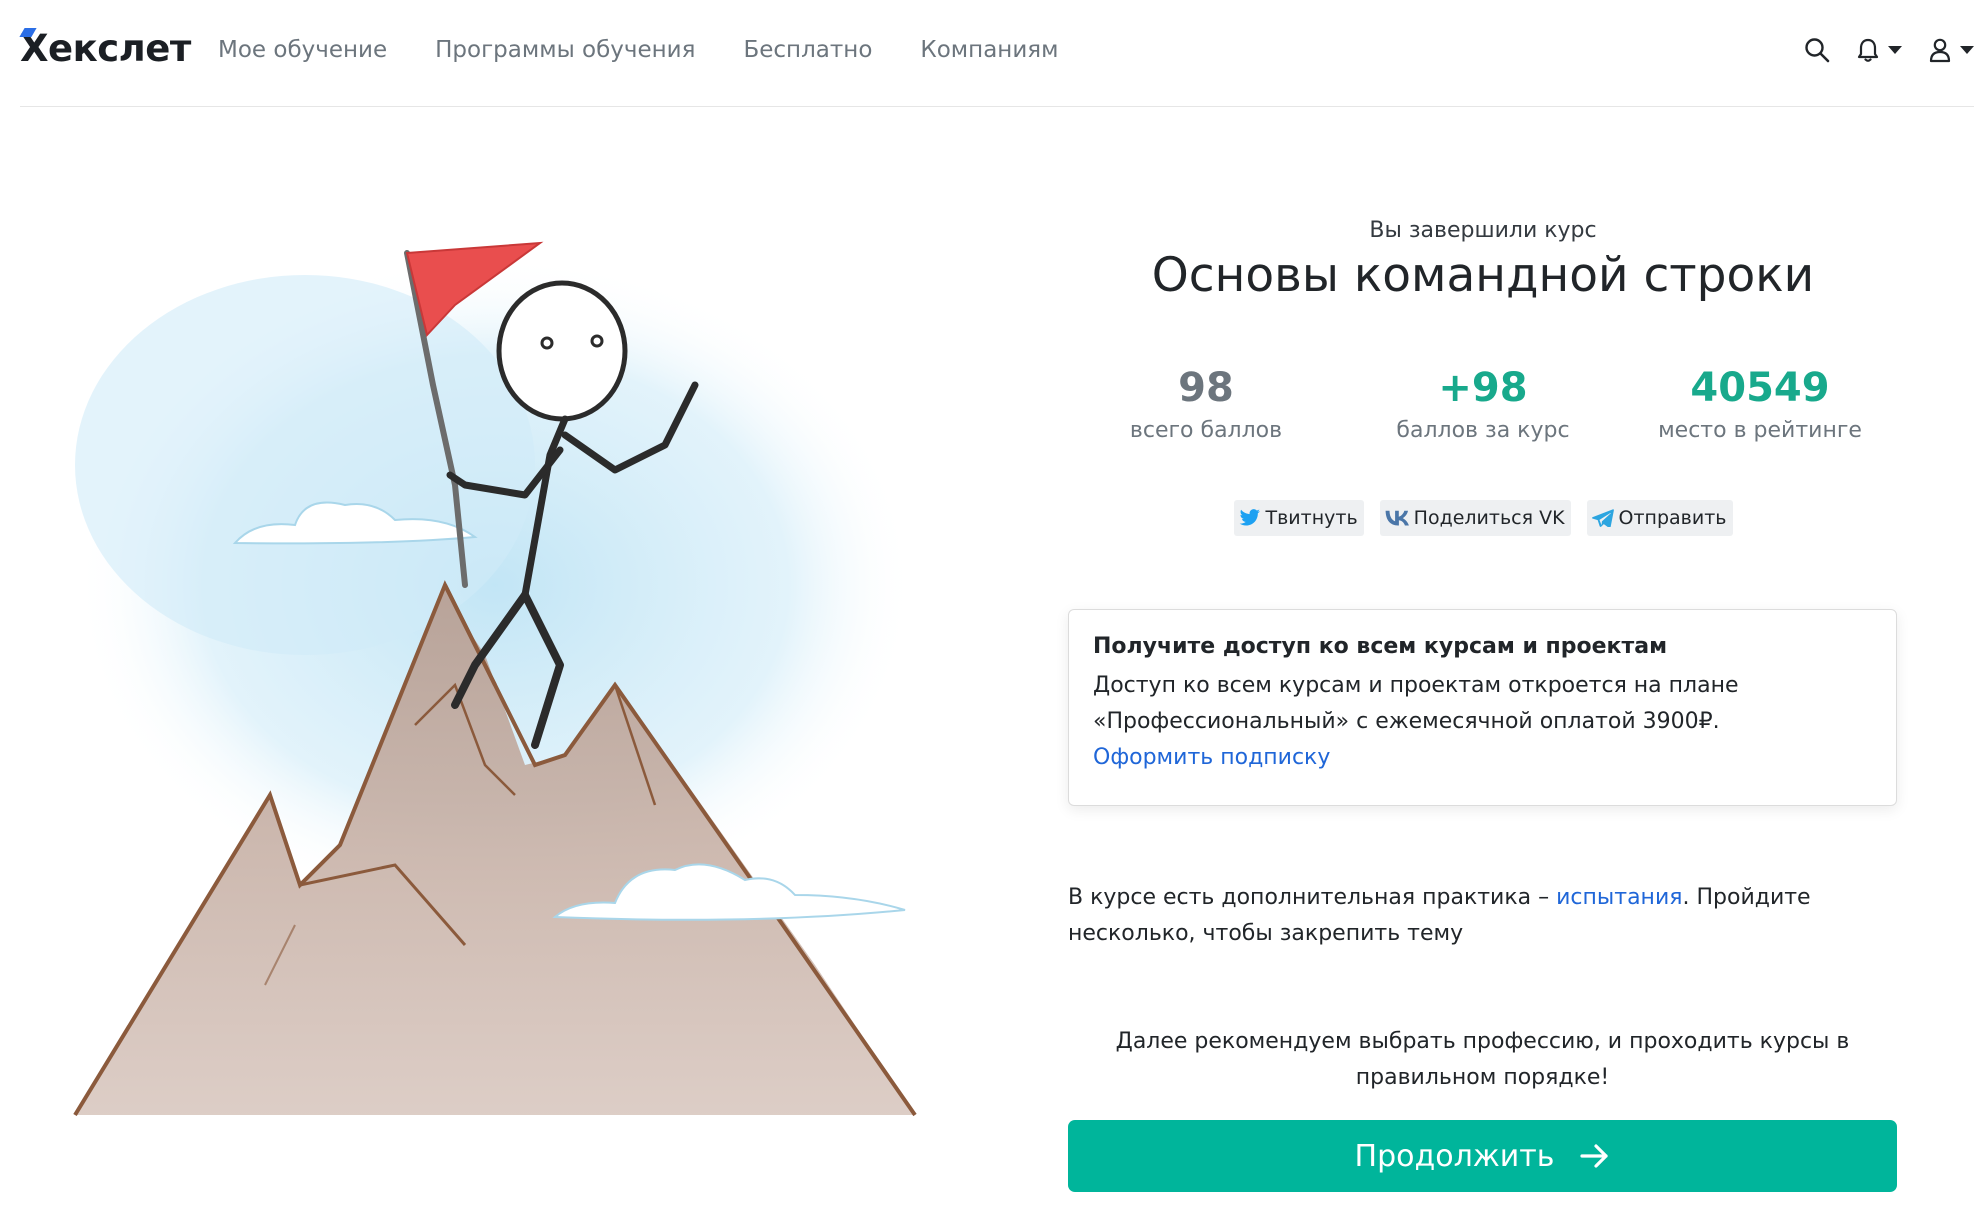 The height and width of the screenshot is (1215, 1978). I want to click on nav-programs: Программы обучения, so click(565, 50).